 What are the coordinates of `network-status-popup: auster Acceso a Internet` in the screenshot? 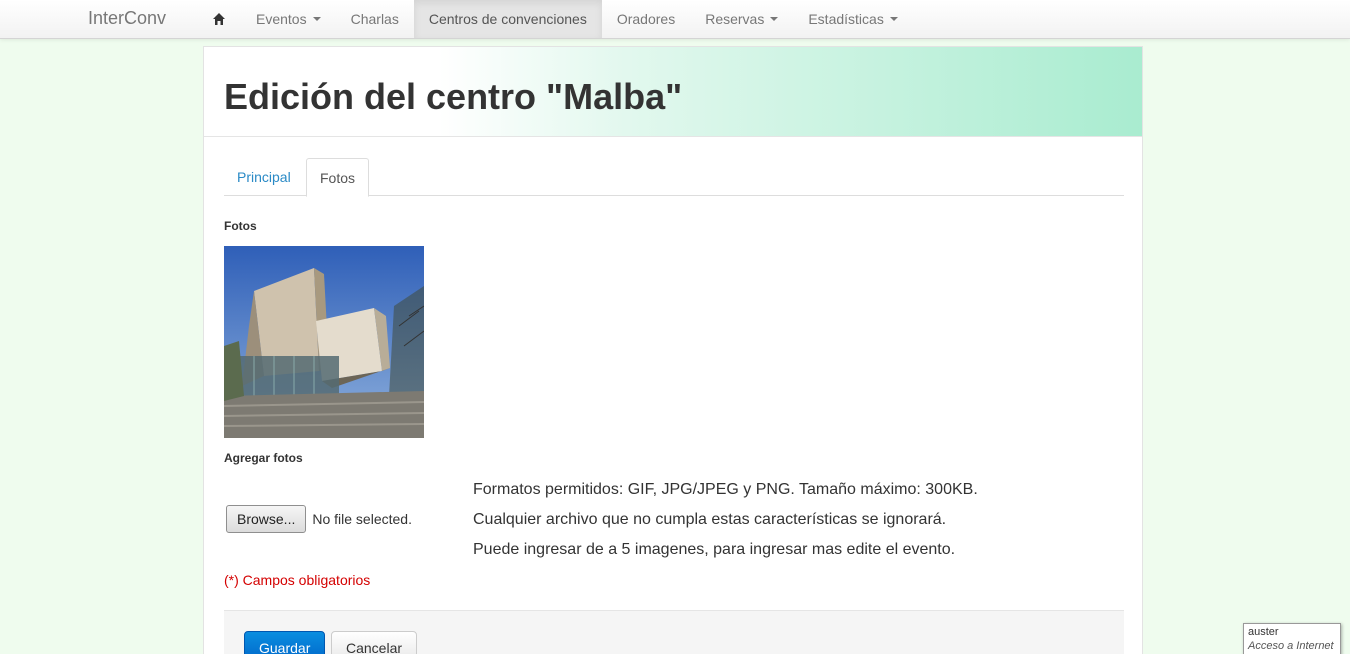 It's located at (1292, 638).